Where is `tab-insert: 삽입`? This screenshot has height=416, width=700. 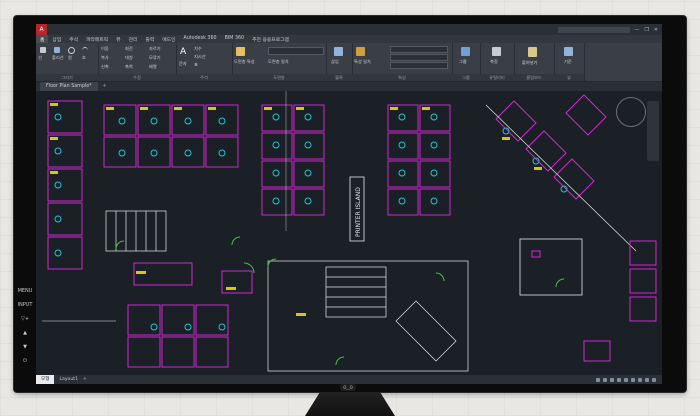
tab-insert: 삽입 is located at coordinates (56, 39).